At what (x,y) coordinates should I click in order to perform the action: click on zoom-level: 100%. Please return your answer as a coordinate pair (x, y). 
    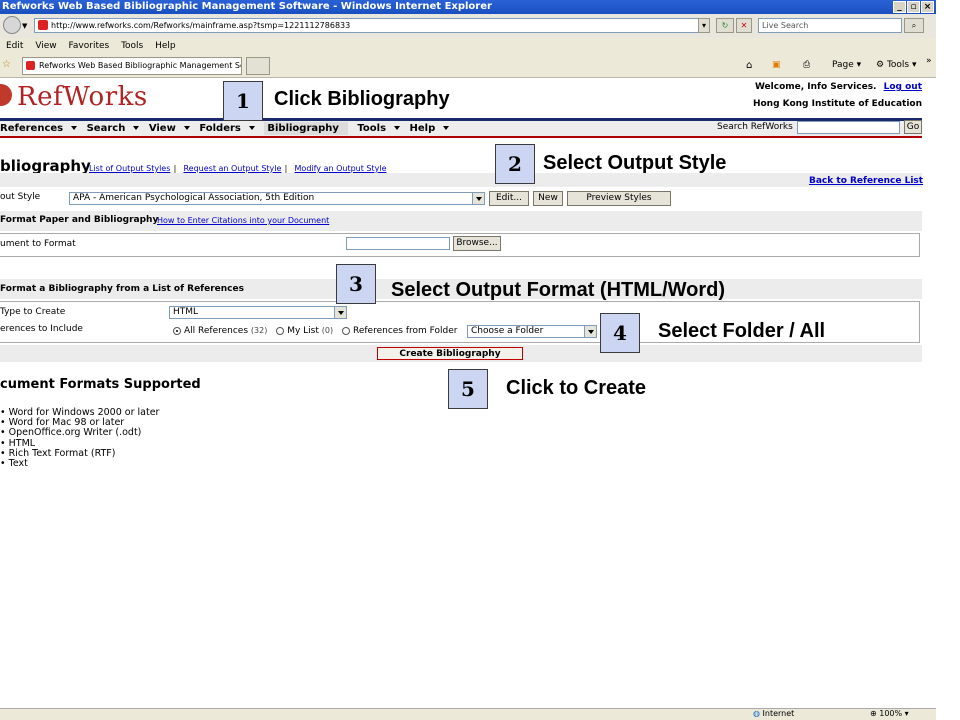
    Looking at the image, I should click on (891, 713).